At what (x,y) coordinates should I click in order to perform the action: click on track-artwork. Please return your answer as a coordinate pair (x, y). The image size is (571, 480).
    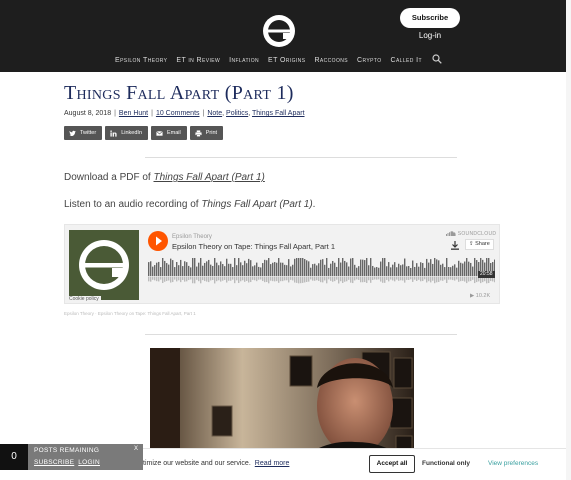
    Looking at the image, I should click on (104, 265).